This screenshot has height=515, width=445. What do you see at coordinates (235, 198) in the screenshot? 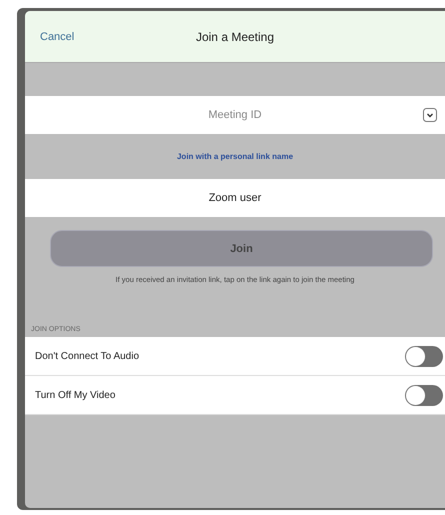
I see `name-field: Zoom user` at bounding box center [235, 198].